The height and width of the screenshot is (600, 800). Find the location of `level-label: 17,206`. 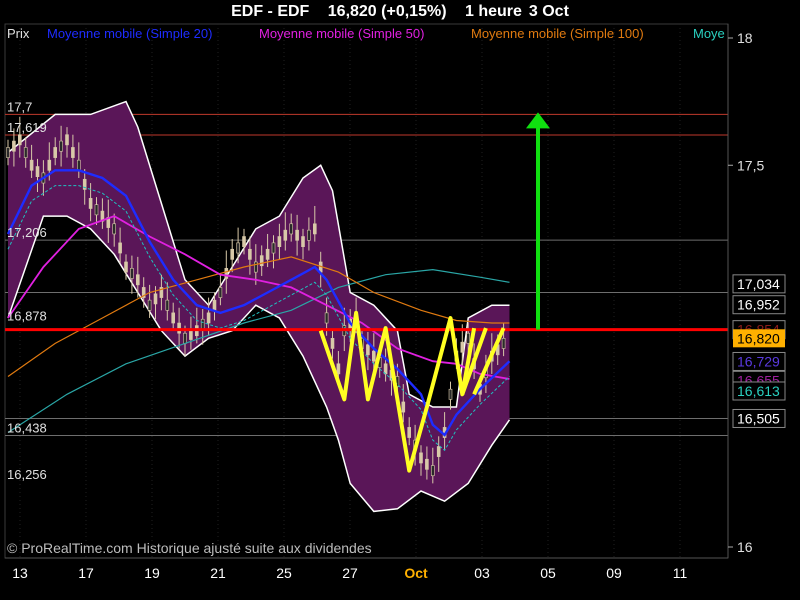

level-label: 17,206 is located at coordinates (27, 232).